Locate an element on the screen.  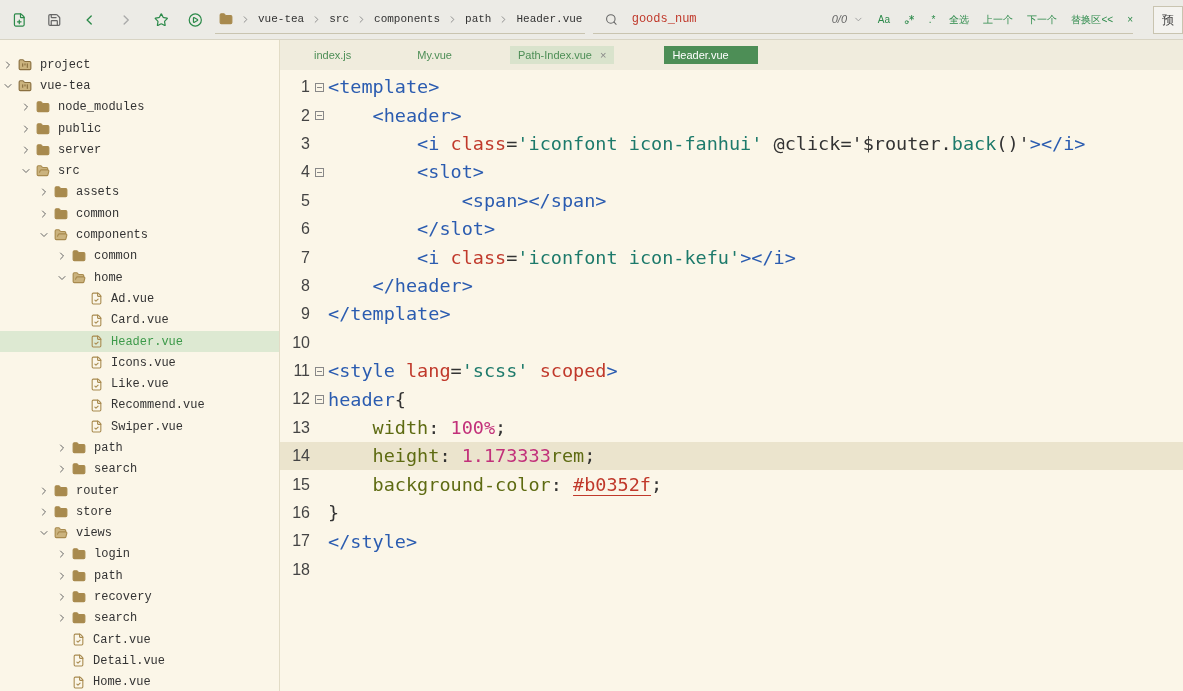
line-number: 3 is located at coordinates (305, 143).